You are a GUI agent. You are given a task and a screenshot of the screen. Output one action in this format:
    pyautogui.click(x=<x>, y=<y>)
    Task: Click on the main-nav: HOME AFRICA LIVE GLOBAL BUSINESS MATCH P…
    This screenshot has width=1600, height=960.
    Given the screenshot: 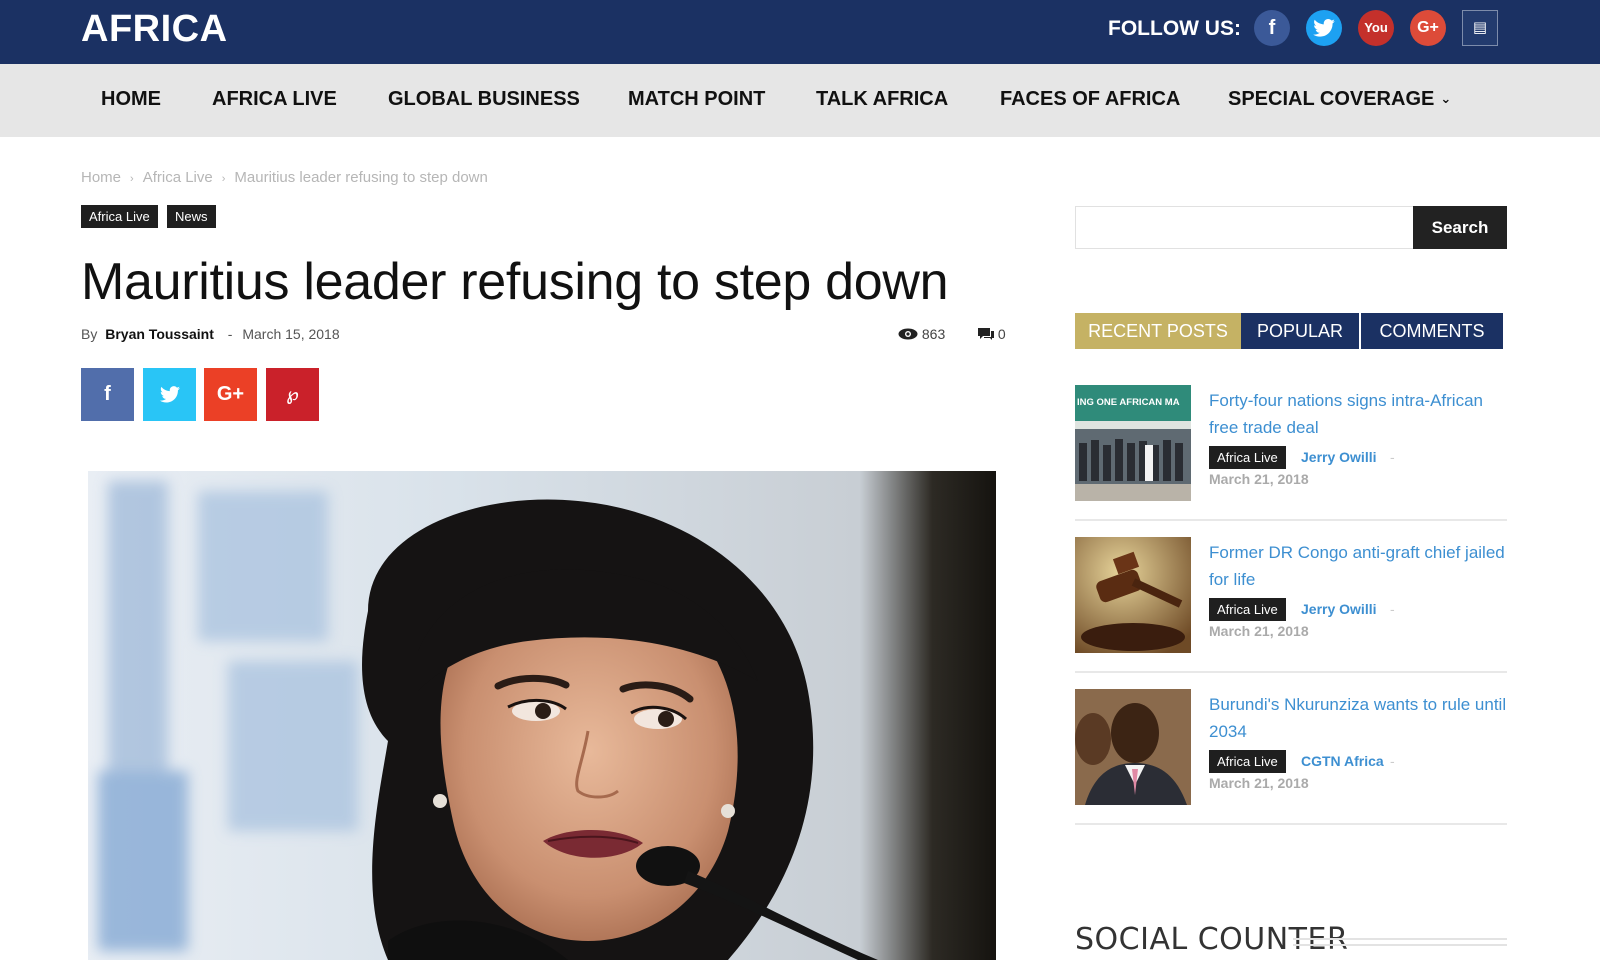 What is the action you would take?
    pyautogui.click(x=800, y=100)
    